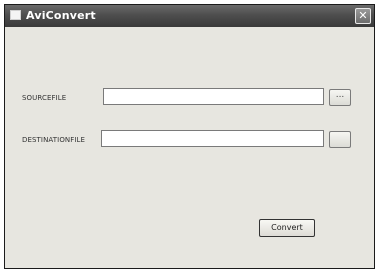 This screenshot has height=273, width=379. I want to click on close-button: ✕, so click(363, 16).